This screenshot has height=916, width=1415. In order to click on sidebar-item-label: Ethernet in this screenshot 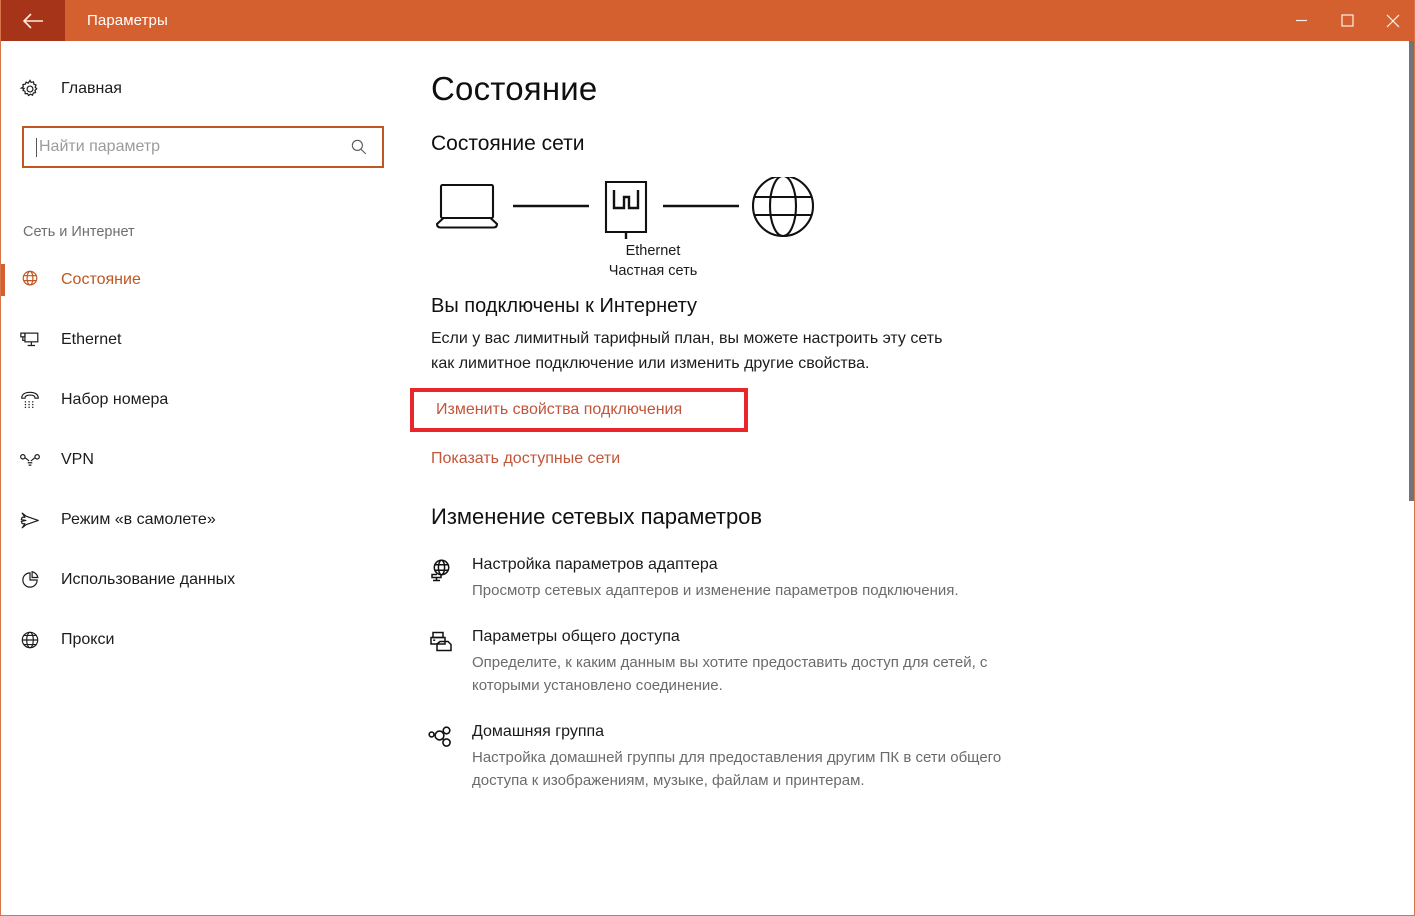, I will do `click(91, 339)`.